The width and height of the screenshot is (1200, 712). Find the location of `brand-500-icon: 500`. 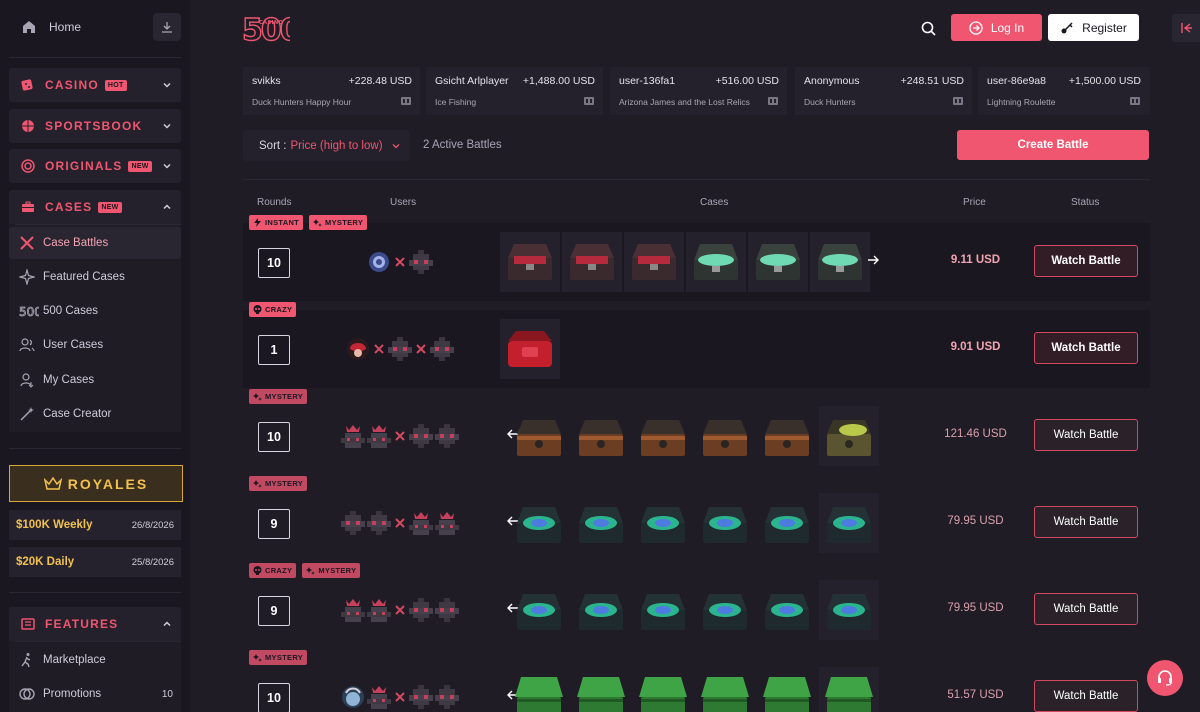

brand-500-icon: 500 is located at coordinates (29, 312).